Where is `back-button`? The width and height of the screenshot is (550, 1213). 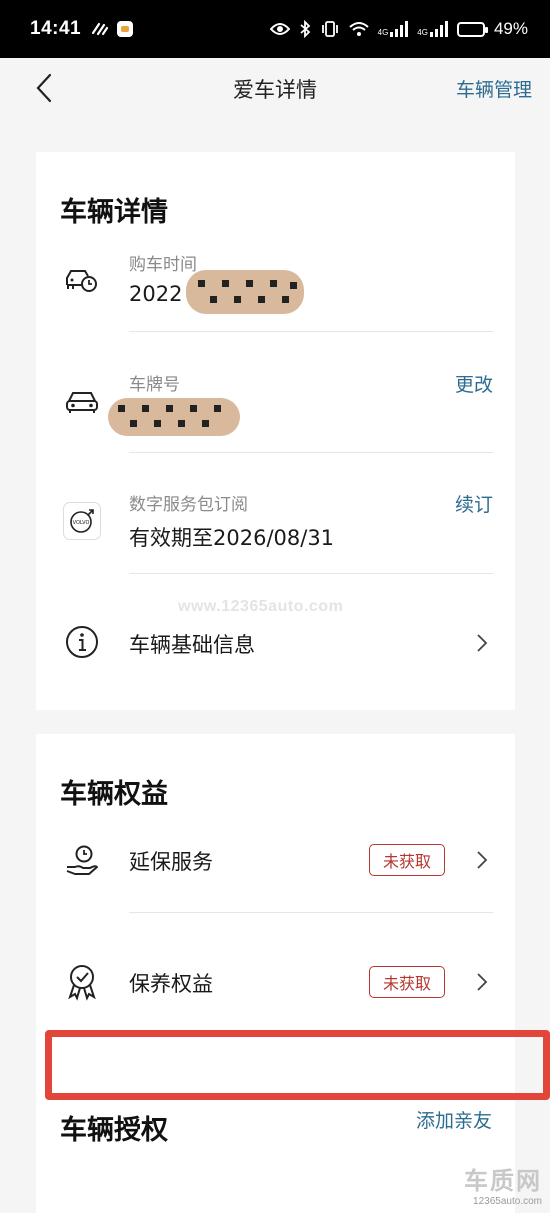 back-button is located at coordinates (44, 88).